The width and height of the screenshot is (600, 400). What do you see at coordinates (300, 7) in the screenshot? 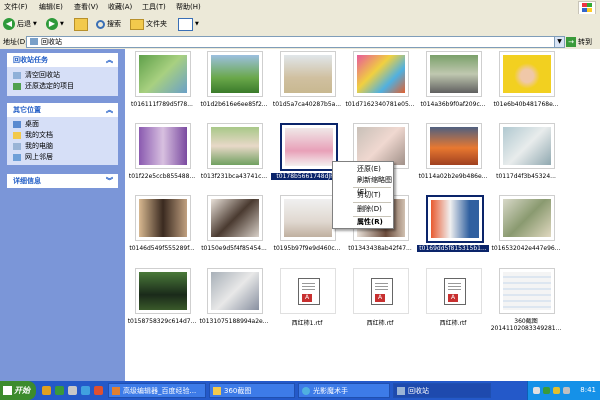
I see `menu-bar: 文件(F) 编辑(E) 查看(V) 收藏(A) 工具(T) 帮助(H)` at bounding box center [300, 7].